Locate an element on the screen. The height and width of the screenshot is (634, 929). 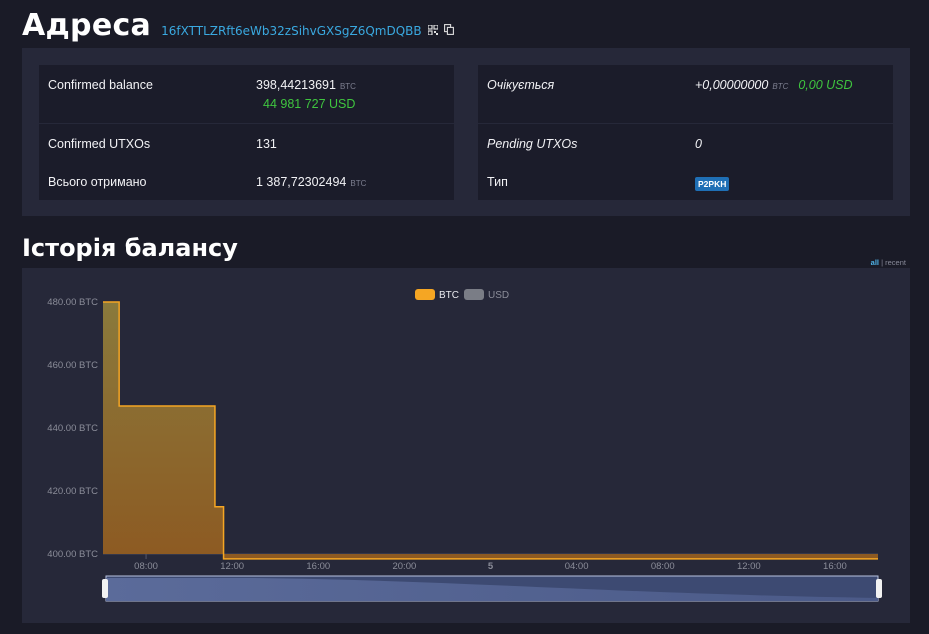
chart-legend: BTC USD is located at coordinates (462, 295).